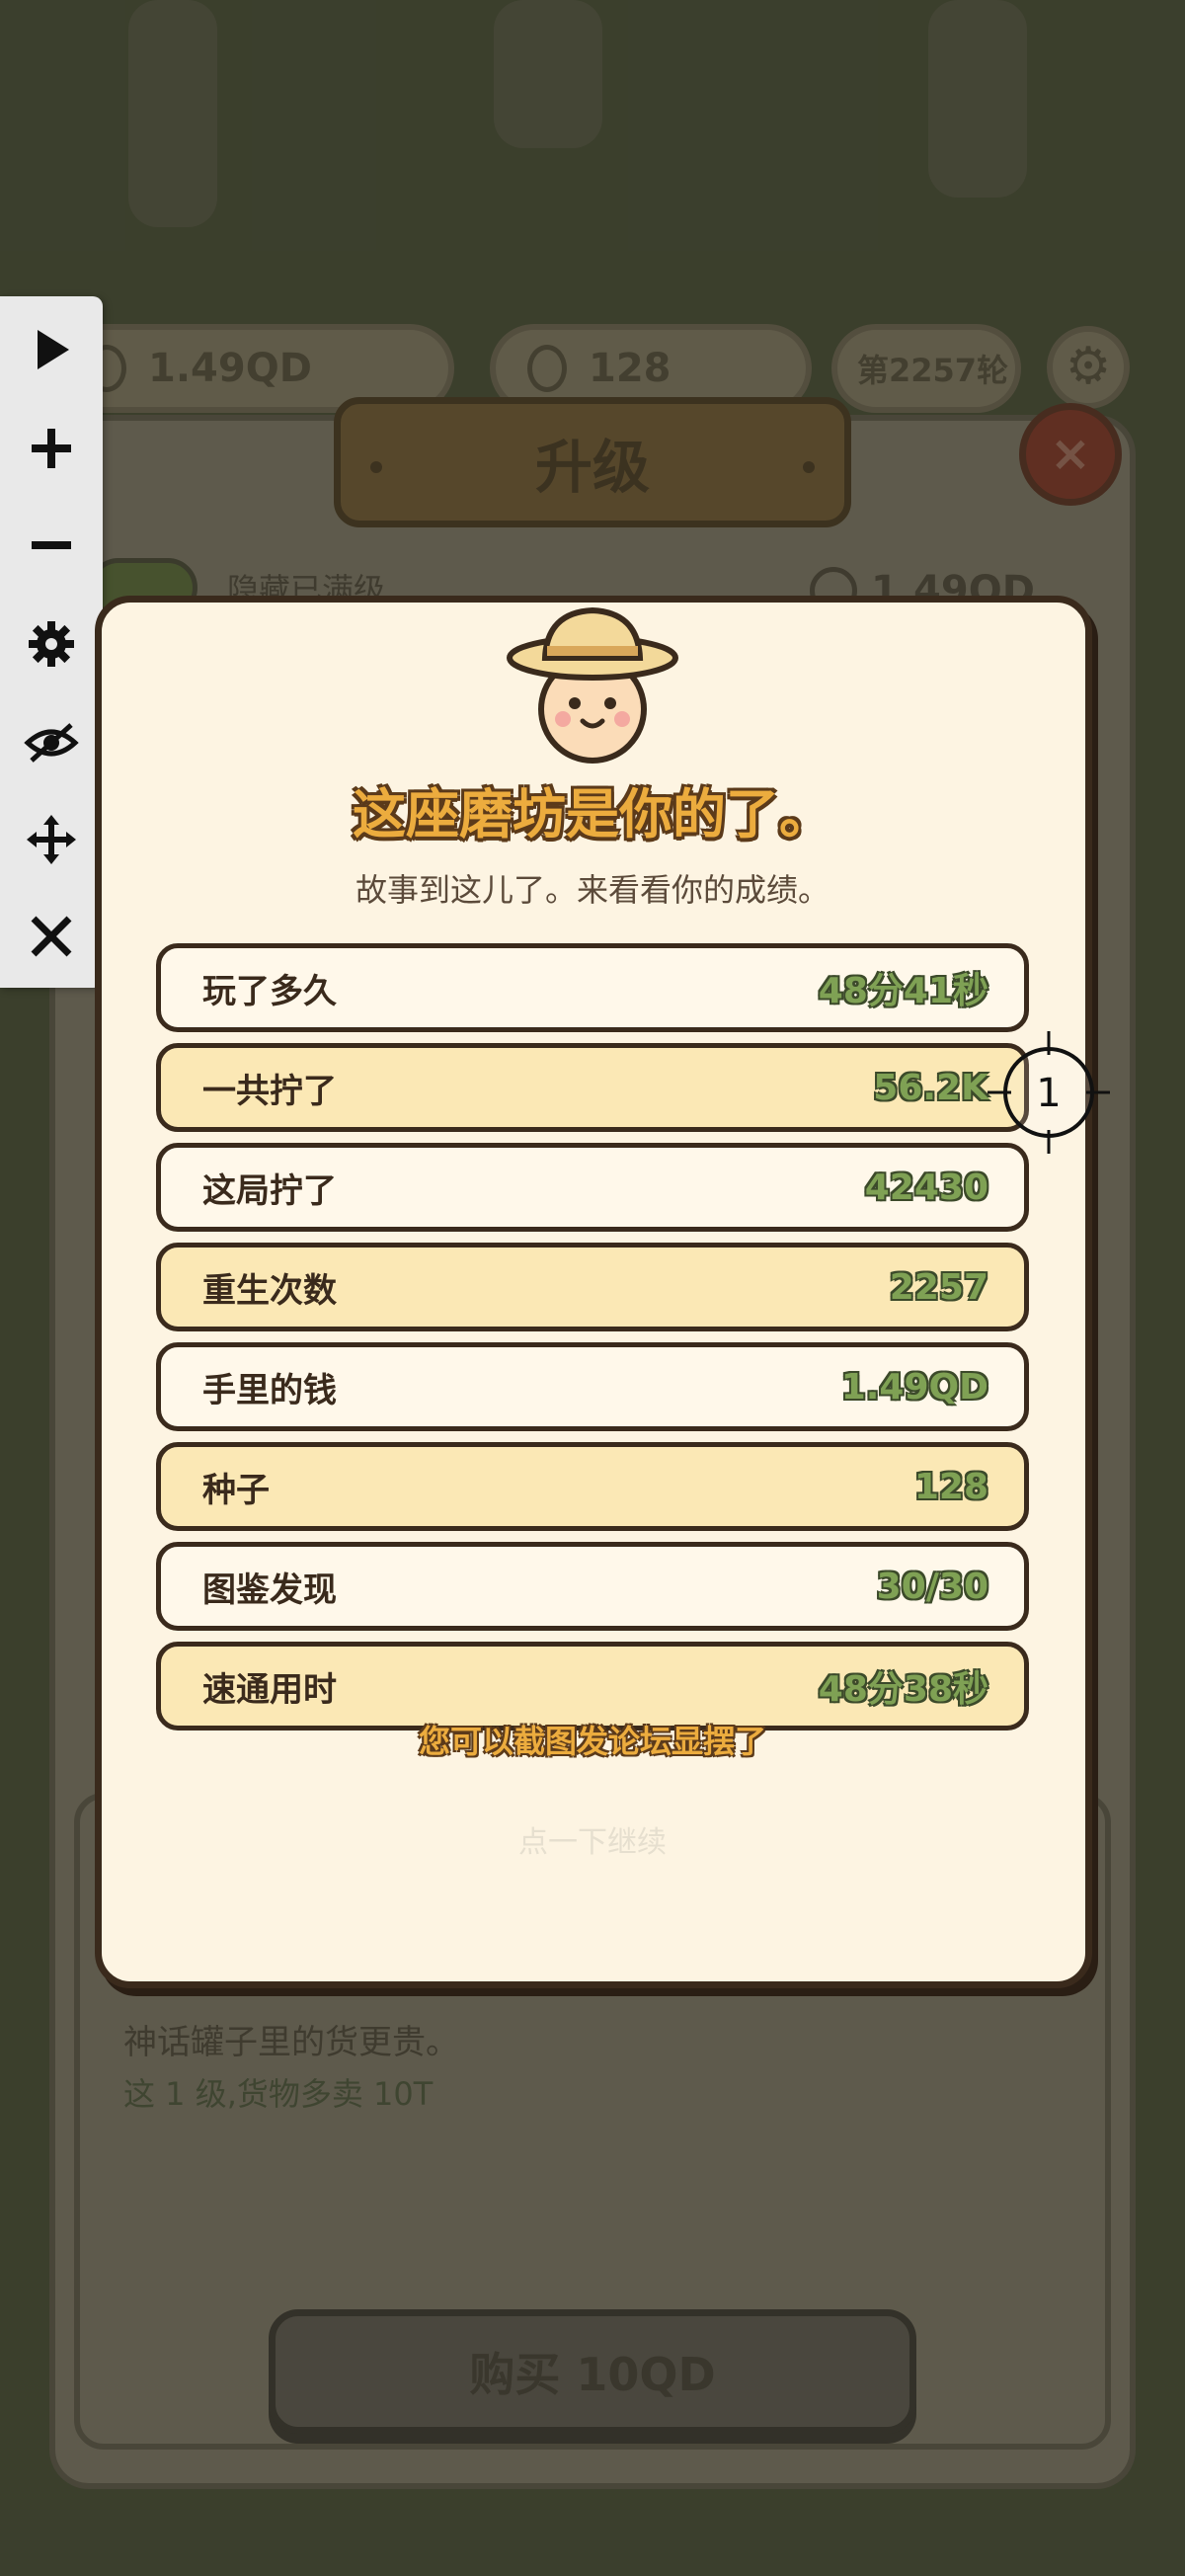  What do you see at coordinates (592, 1087) in the screenshot?
I see `stat-row: 一共拧了 56.2K` at bounding box center [592, 1087].